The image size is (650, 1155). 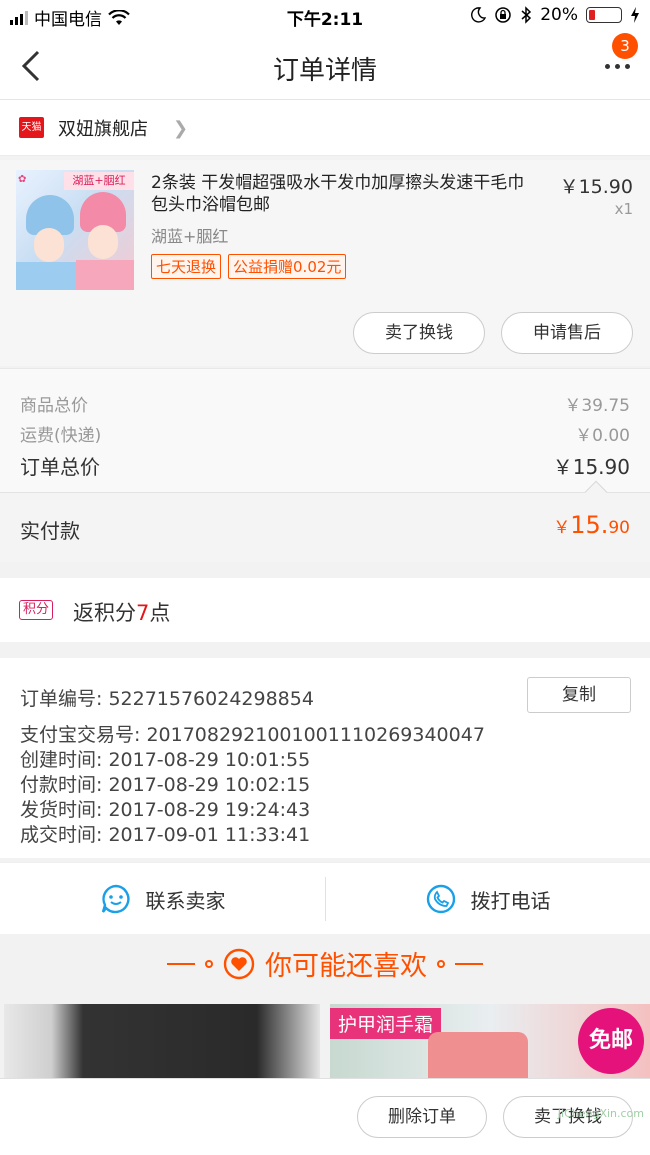 I want to click on chevron-right-icon: ❯, so click(x=181, y=128).